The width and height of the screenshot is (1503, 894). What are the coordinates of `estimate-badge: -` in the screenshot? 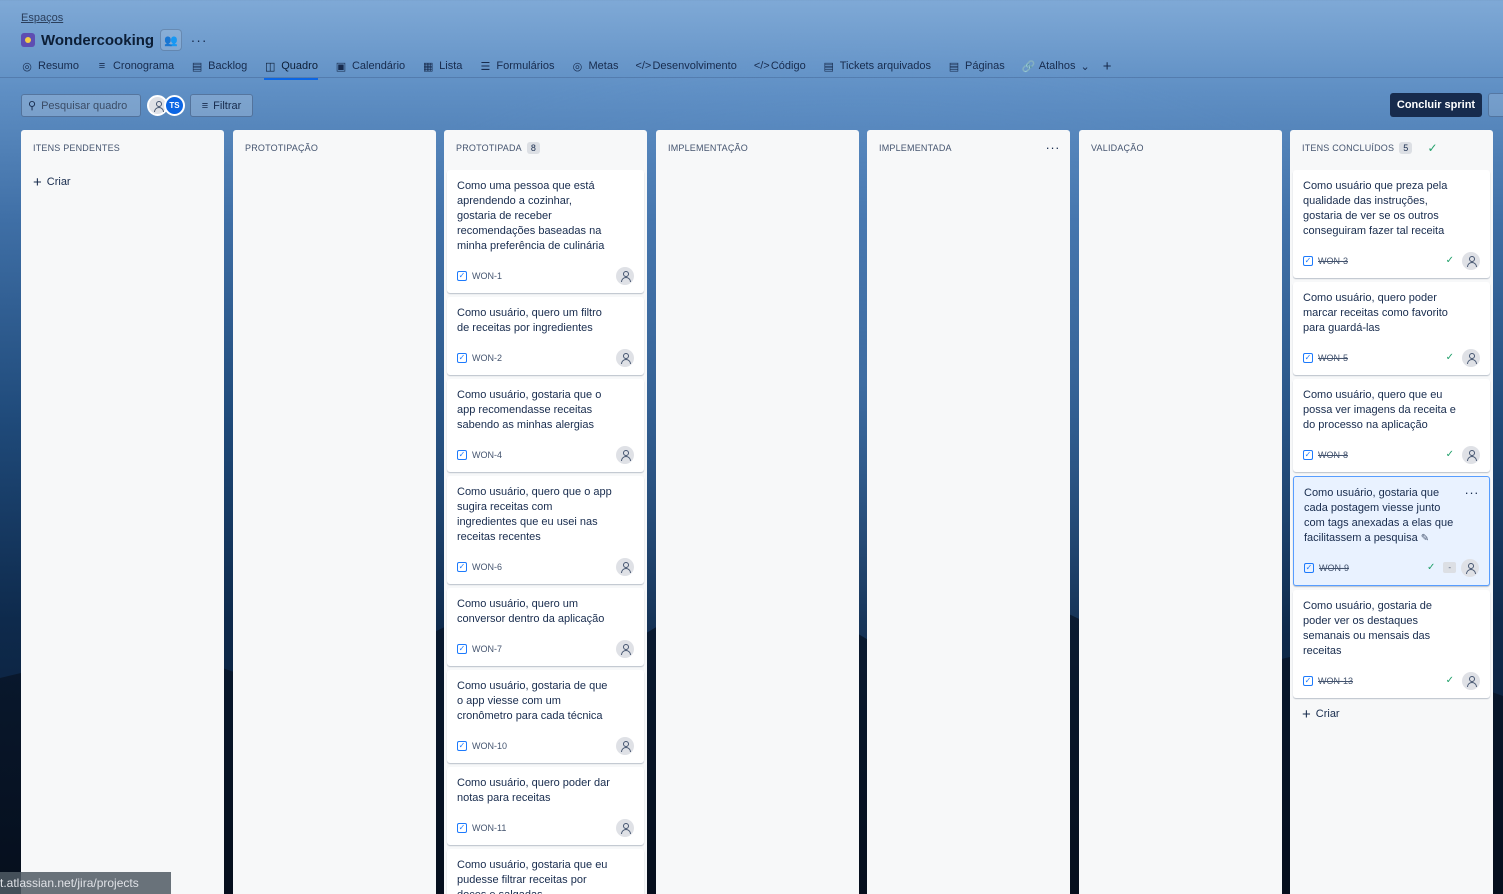 It's located at (1449, 567).